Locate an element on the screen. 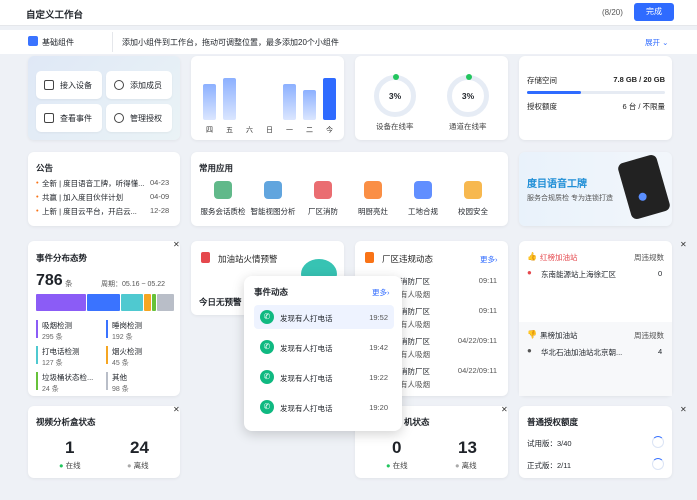  event-title: 事件分布态势 is located at coordinates (62, 258).